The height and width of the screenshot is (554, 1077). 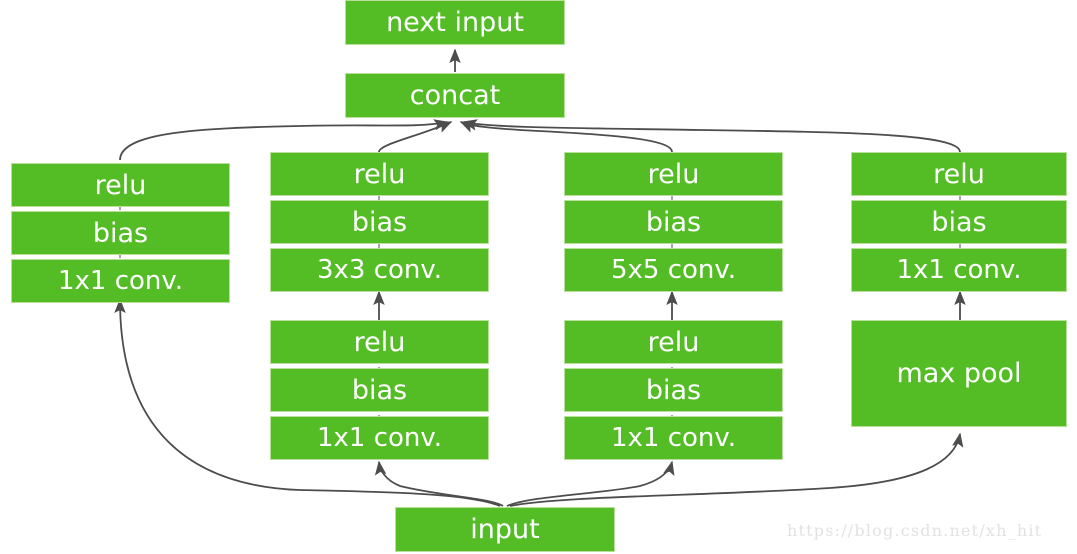 I want to click on edge-input-to-branch2, so click(x=439, y=483).